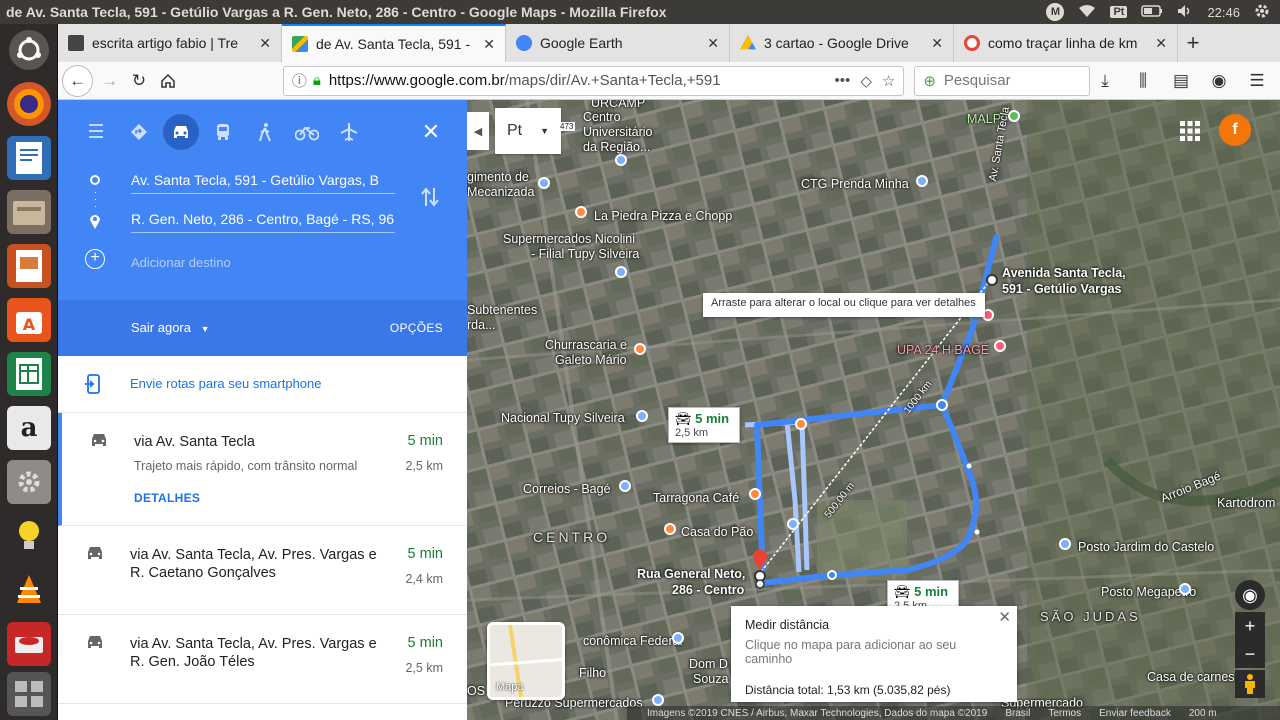 Image resolution: width=1280 pixels, height=720 pixels. What do you see at coordinates (1062, 289) in the screenshot?
I see `origin-label: 591 - Getúlio Vargas` at bounding box center [1062, 289].